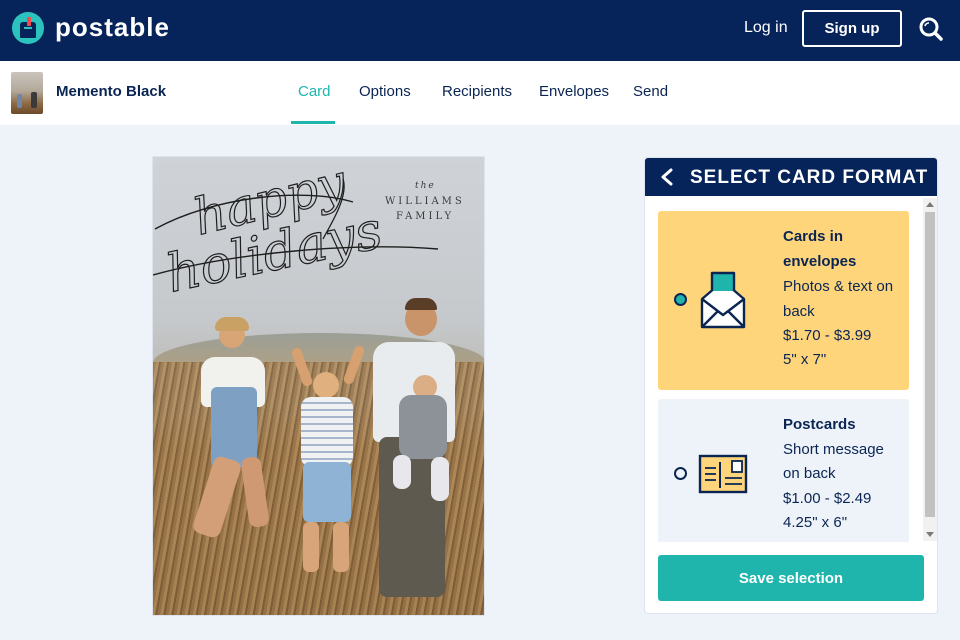  I want to click on options-scrollbar, so click(930, 369).